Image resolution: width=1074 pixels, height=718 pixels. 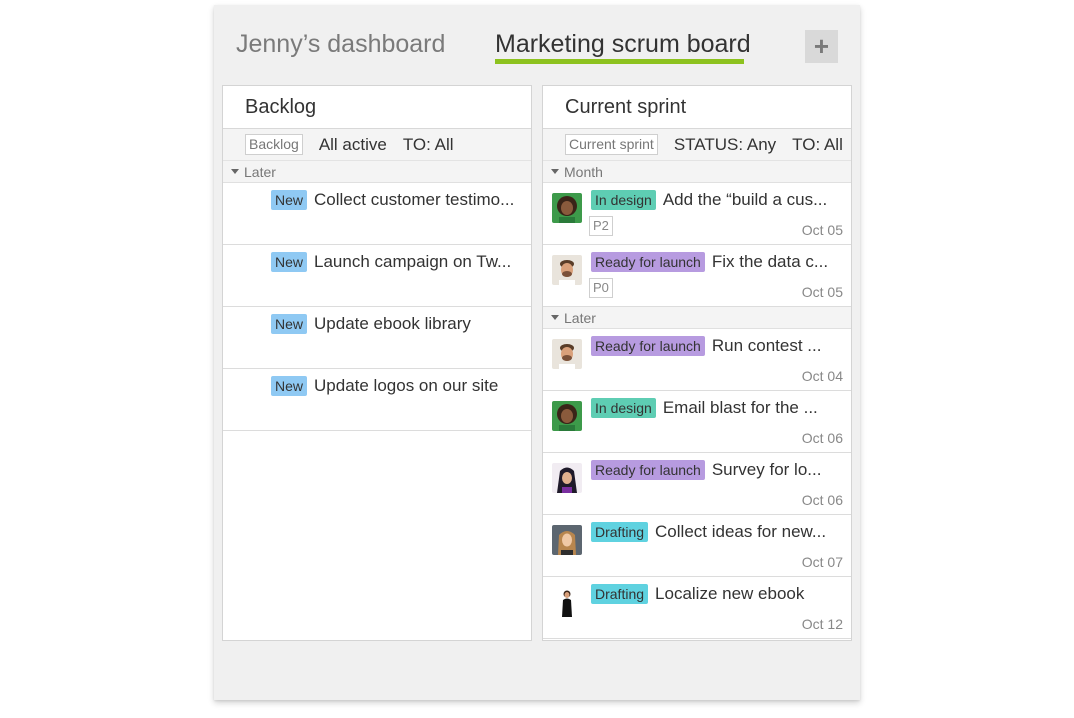 I want to click on backlog-group-later: Later, so click(x=377, y=172).